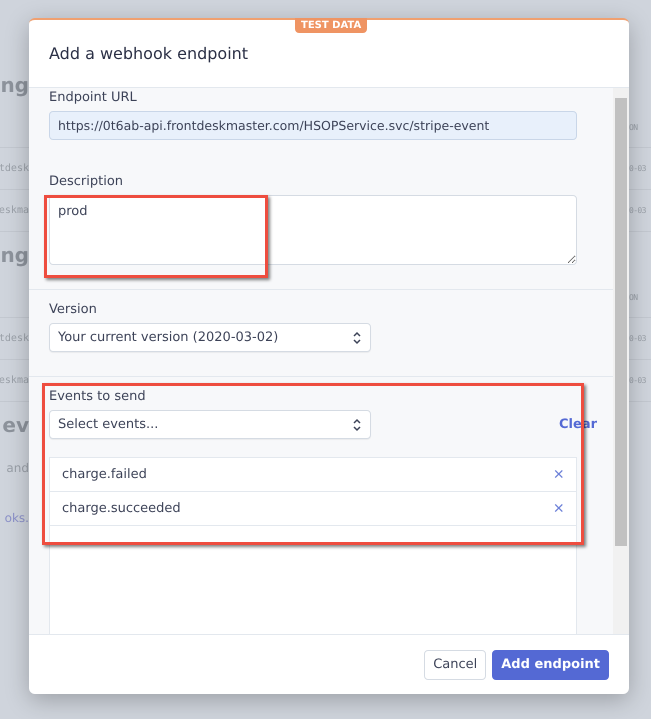 This screenshot has width=651, height=719. What do you see at coordinates (86, 181) in the screenshot?
I see `field-label: Description` at bounding box center [86, 181].